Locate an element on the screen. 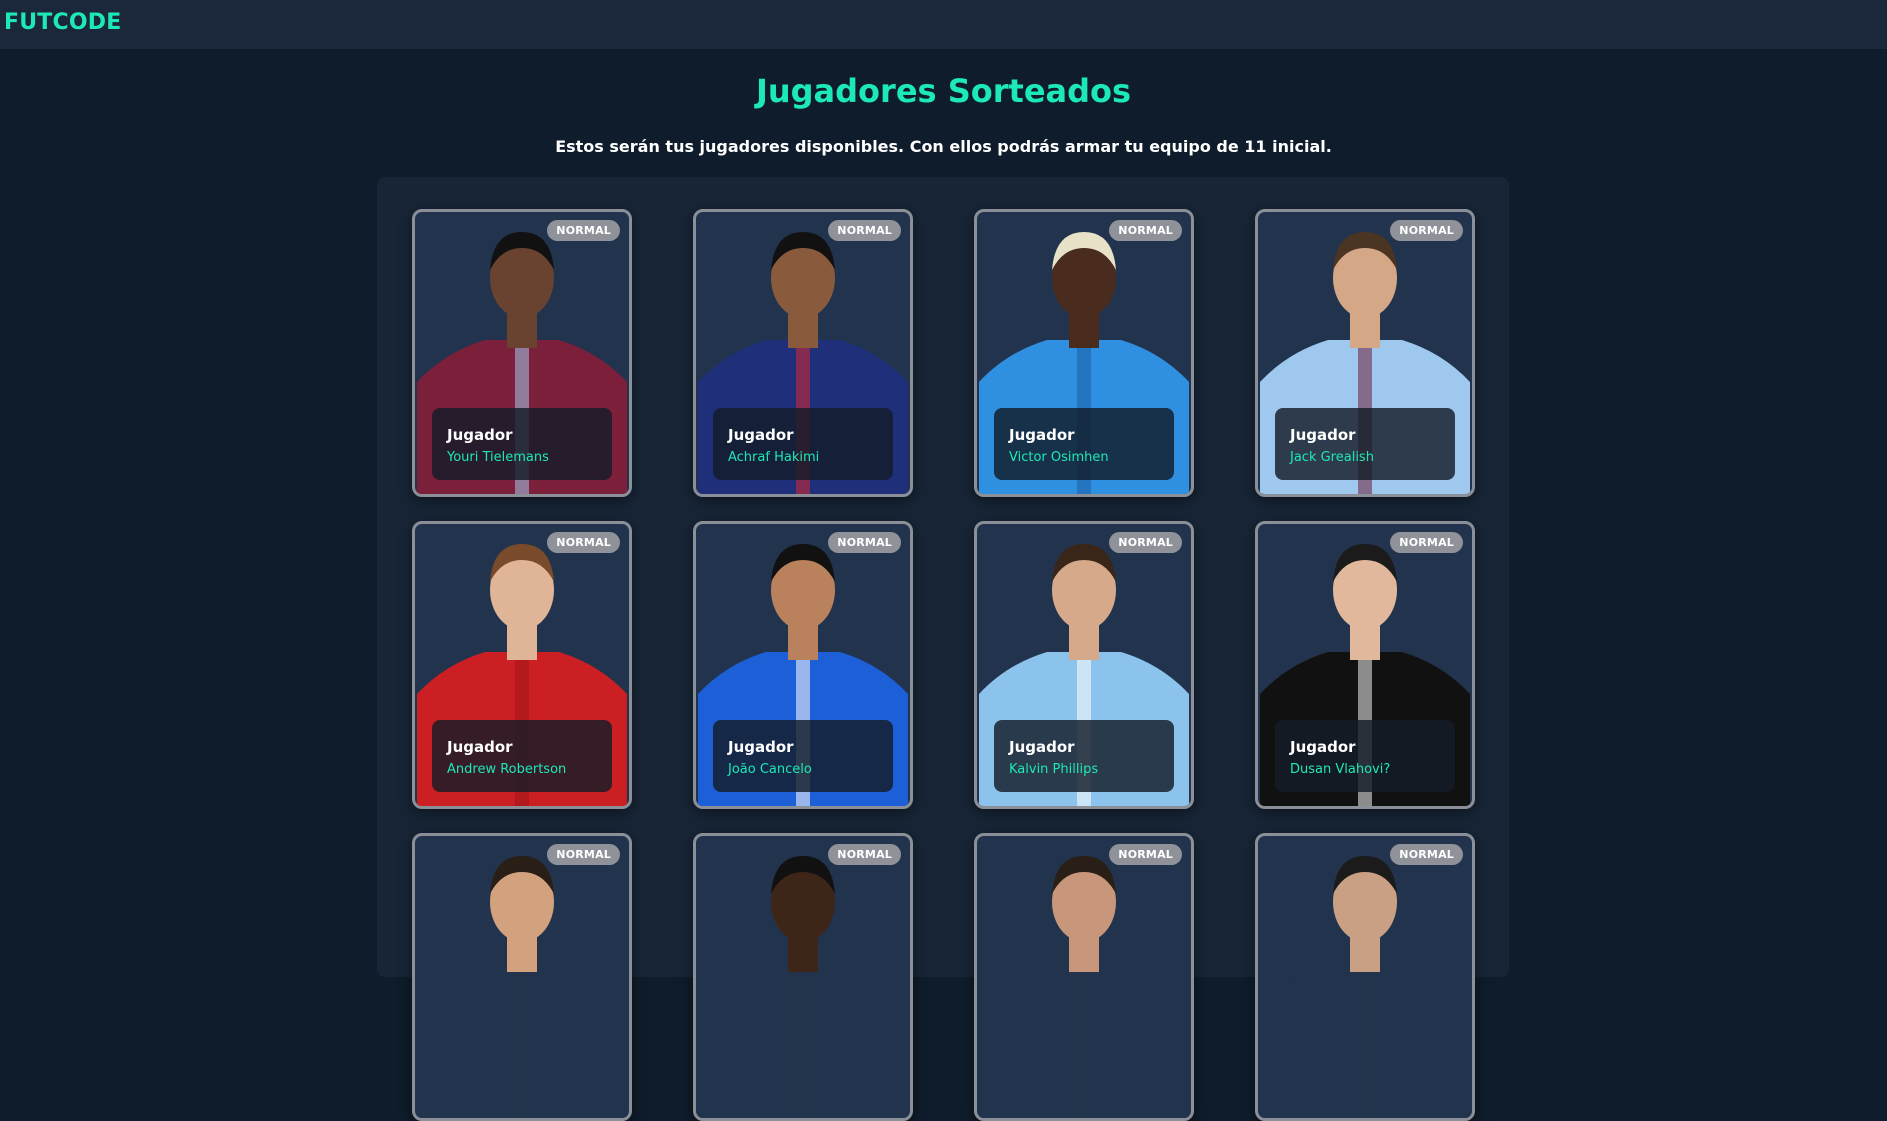 This screenshot has width=1887, height=1121. player-name: Achraf Hakimi is located at coordinates (774, 457).